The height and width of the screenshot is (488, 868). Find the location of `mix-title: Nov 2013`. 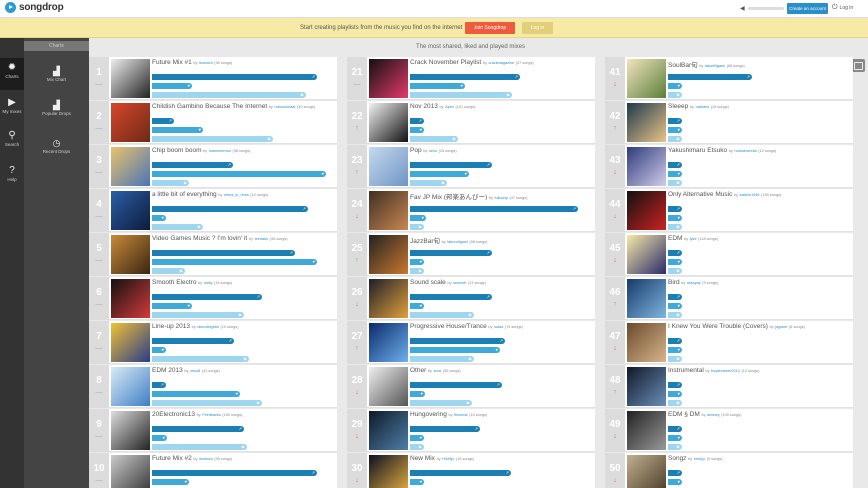

mix-title: Nov 2013 is located at coordinates (424, 106).